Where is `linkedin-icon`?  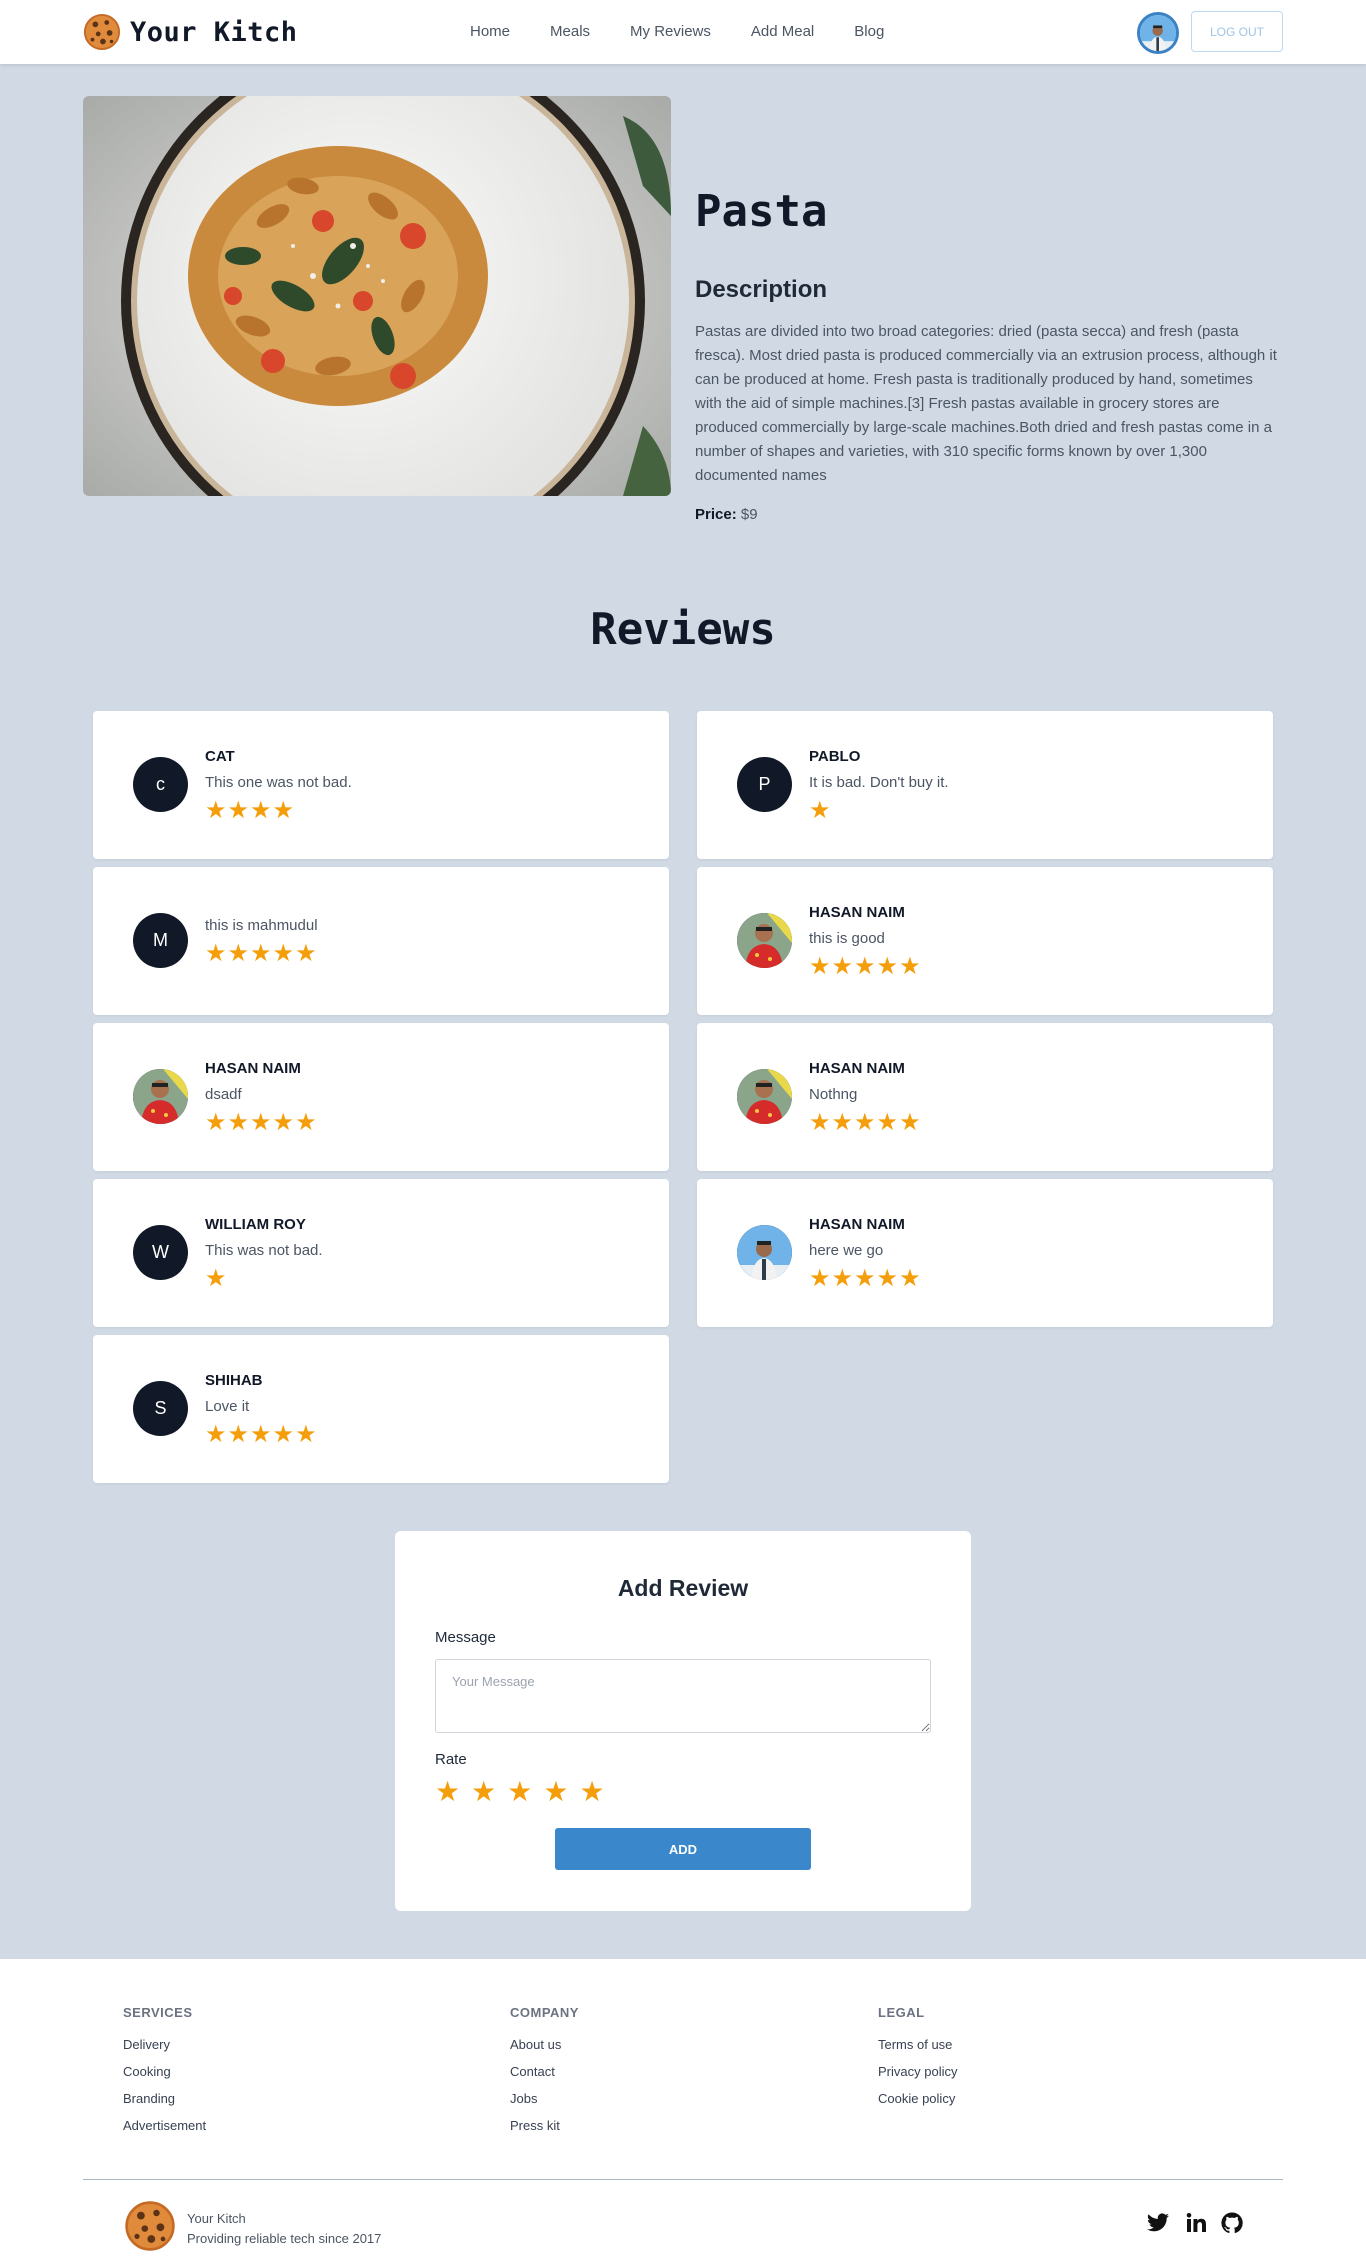
linkedin-icon is located at coordinates (1196, 2223).